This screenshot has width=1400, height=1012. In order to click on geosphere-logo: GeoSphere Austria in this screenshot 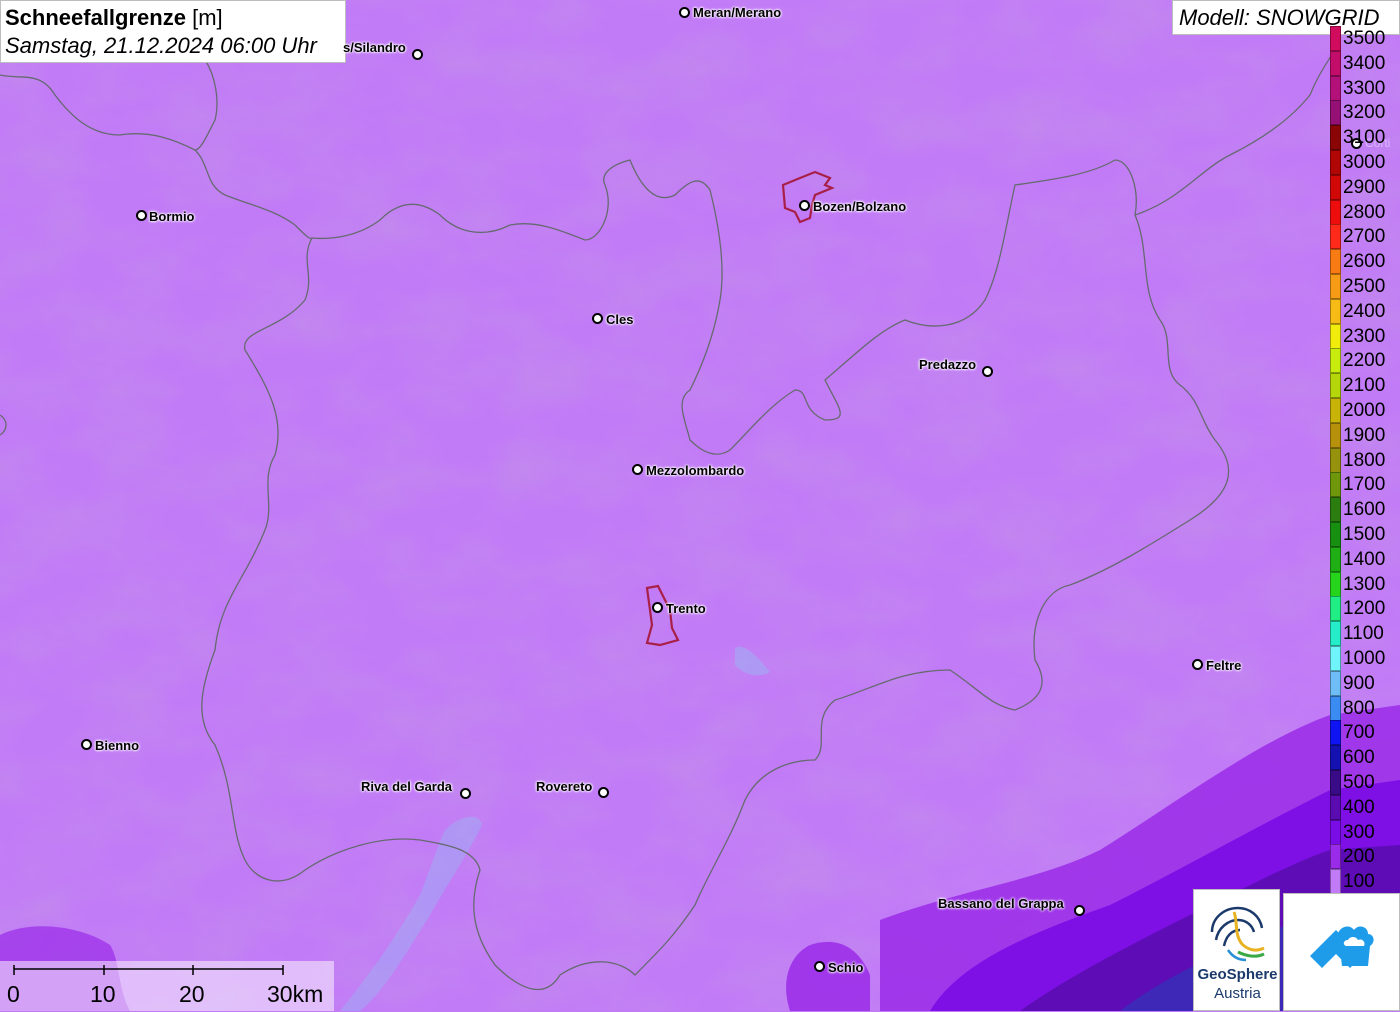, I will do `click(1236, 950)`.